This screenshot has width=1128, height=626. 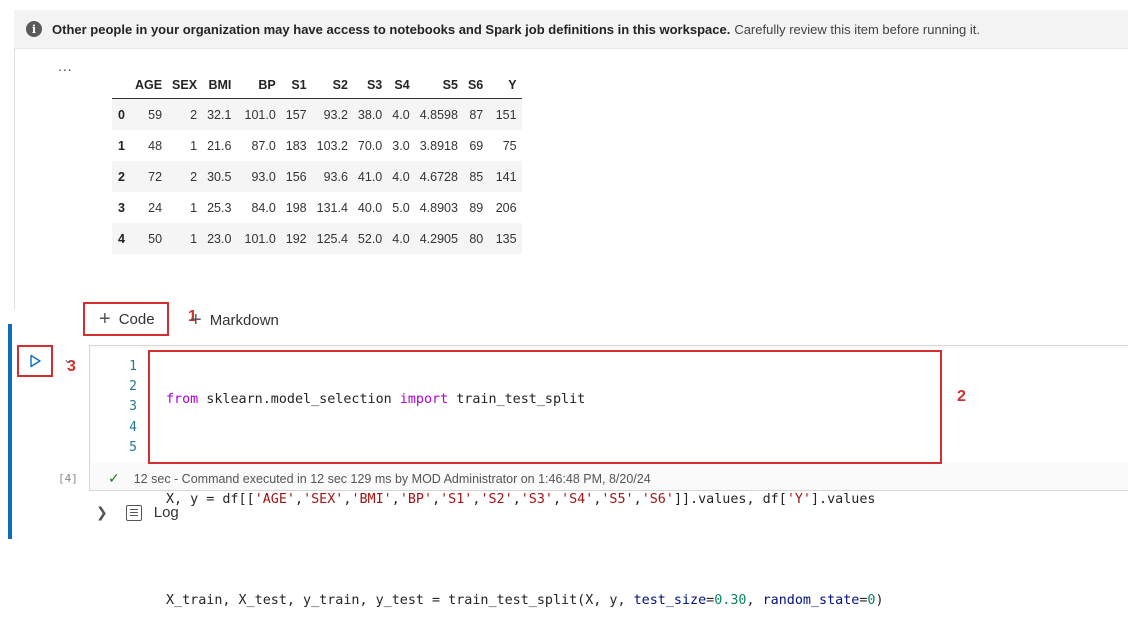 I want to click on code-highlight-box, so click(x=545, y=407).